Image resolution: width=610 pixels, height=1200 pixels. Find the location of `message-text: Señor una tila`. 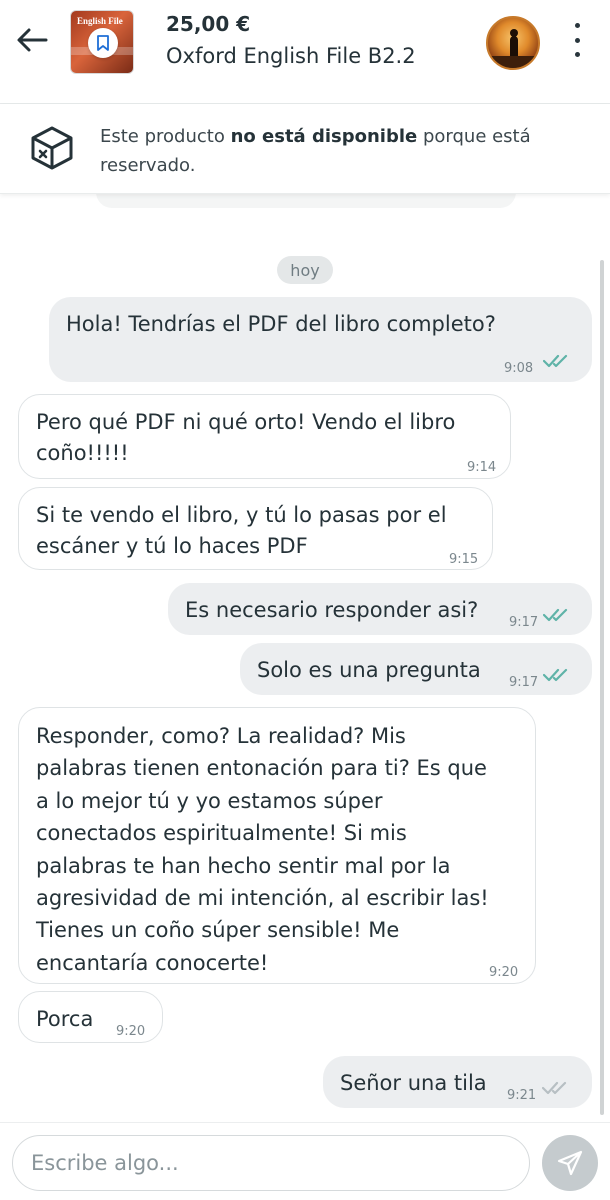

message-text: Señor una tila is located at coordinates (413, 1083).